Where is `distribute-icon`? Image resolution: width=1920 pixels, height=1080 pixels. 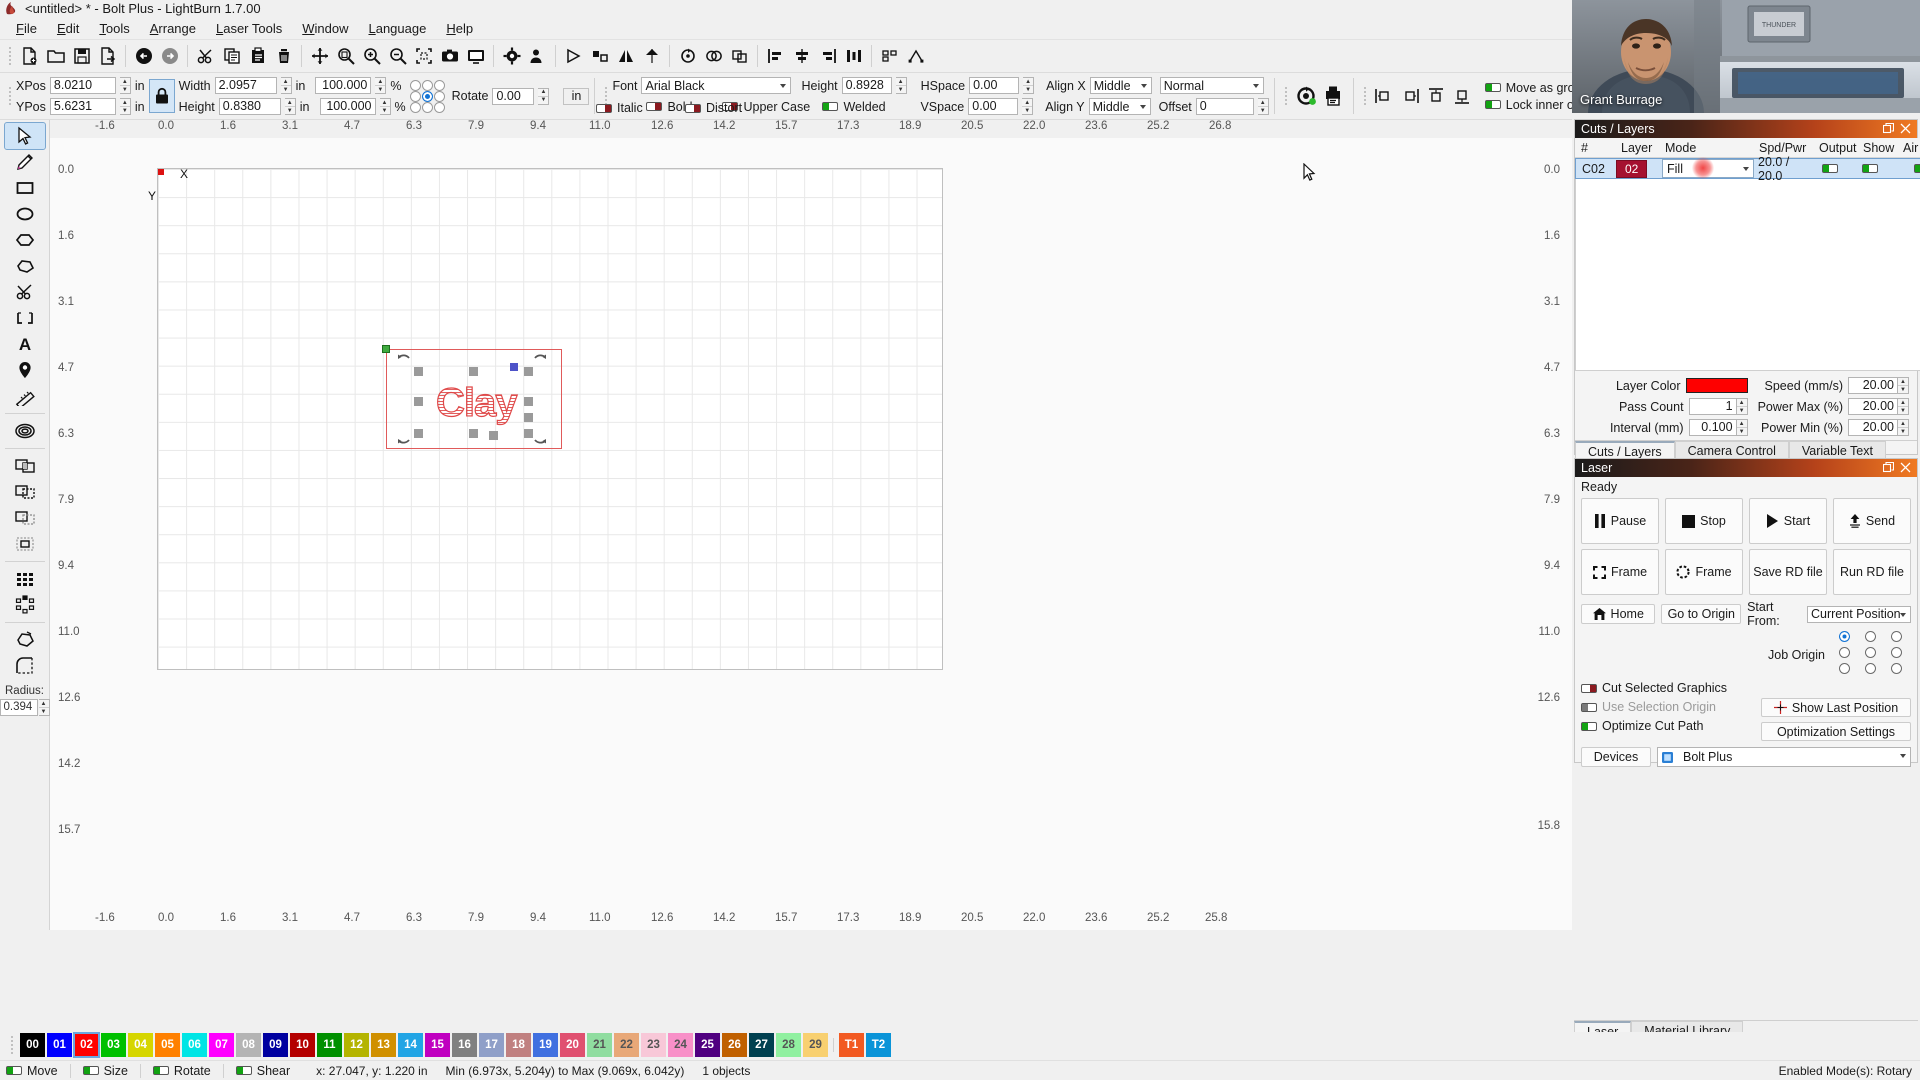
distribute-icon is located at coordinates (853, 56).